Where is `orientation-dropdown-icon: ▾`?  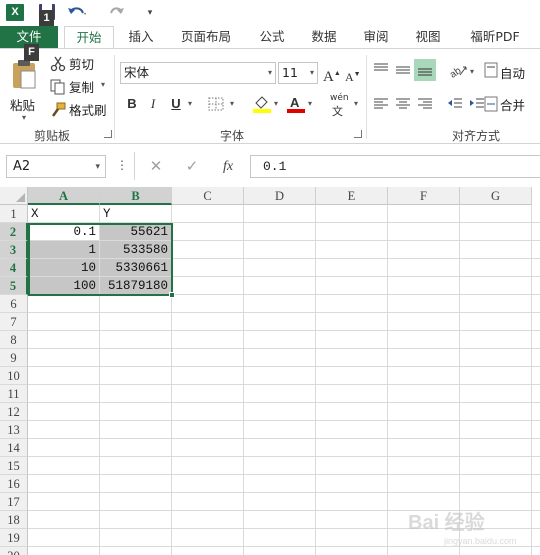
orientation-dropdown-icon: ▾ is located at coordinates (472, 71).